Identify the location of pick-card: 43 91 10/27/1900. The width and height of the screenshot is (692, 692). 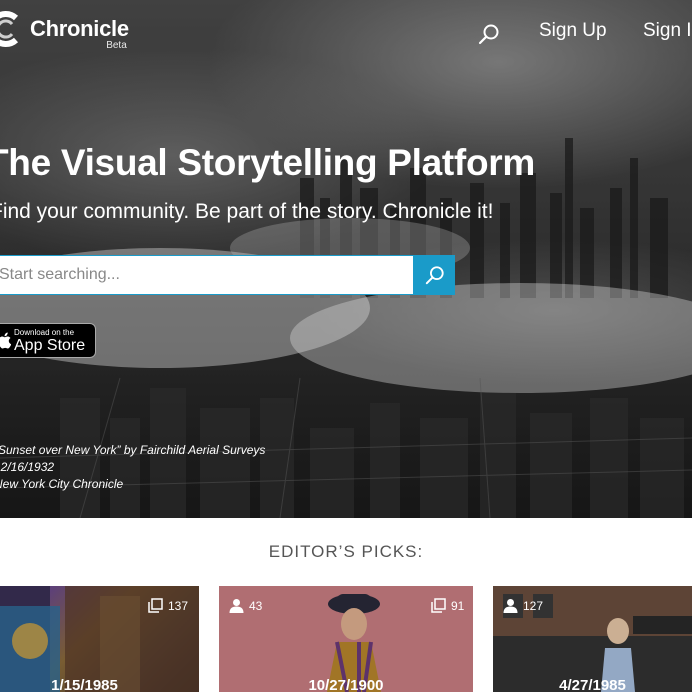
(346, 639).